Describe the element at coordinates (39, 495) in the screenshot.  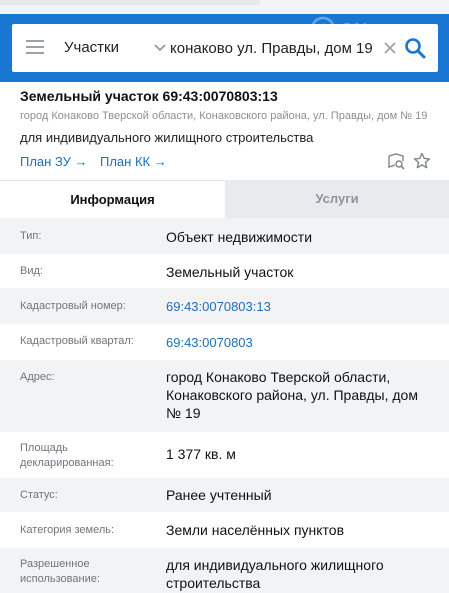
I see `row-label: Статус:` at that location.